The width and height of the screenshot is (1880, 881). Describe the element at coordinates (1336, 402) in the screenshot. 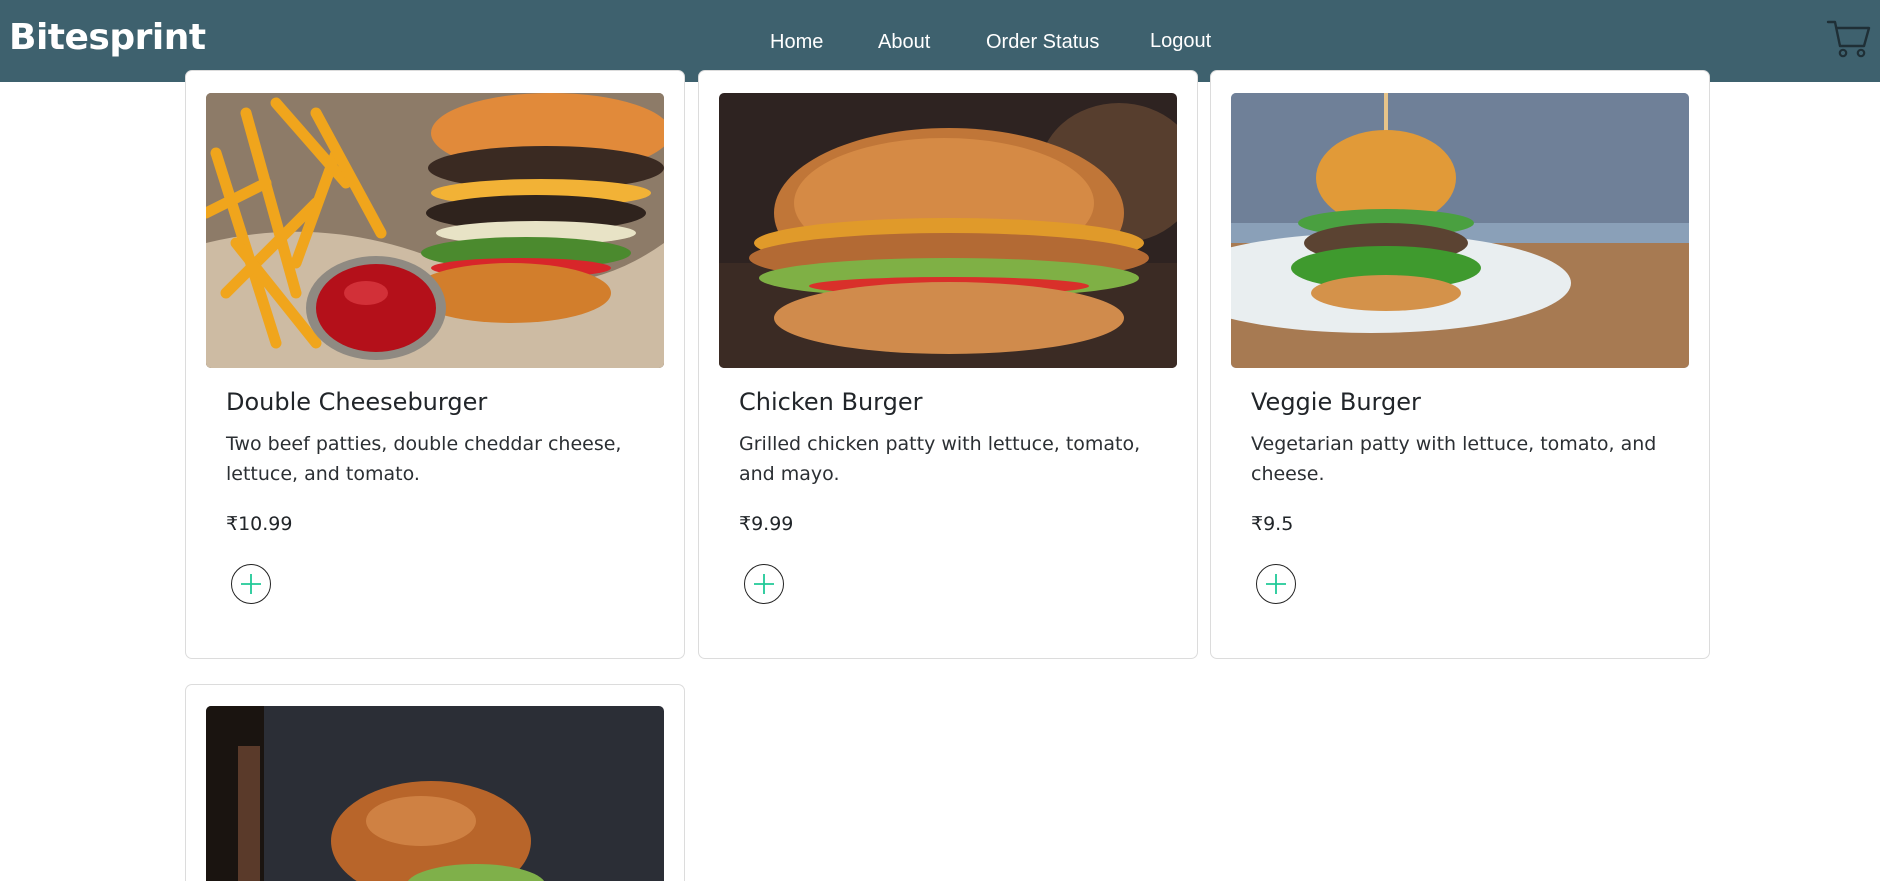

I see `item-name: Veggie Burger` at that location.